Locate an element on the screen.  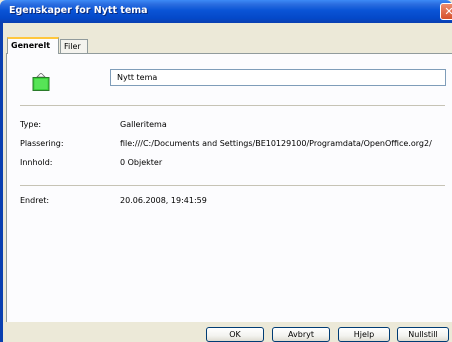
tab-files: Filer is located at coordinates (74, 46).